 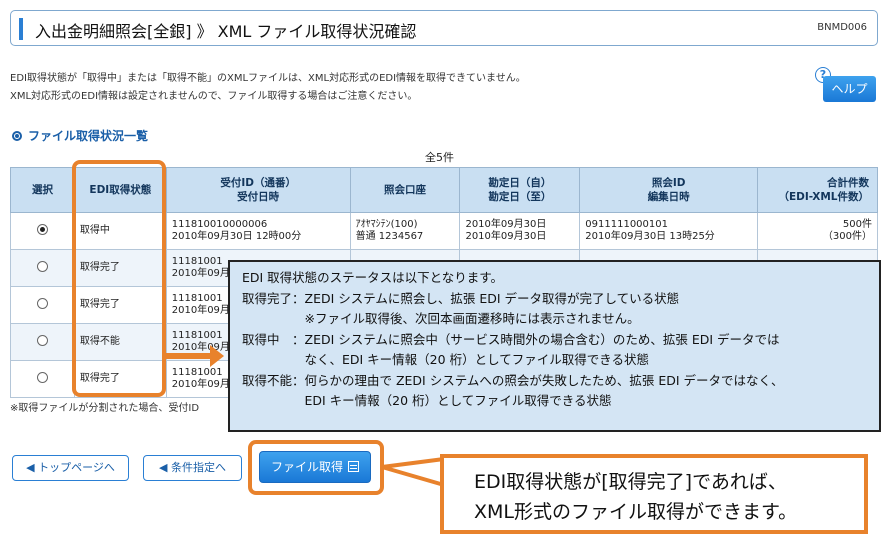 I want to click on condition-button: ◀ 条件指定へ, so click(x=192, y=468).